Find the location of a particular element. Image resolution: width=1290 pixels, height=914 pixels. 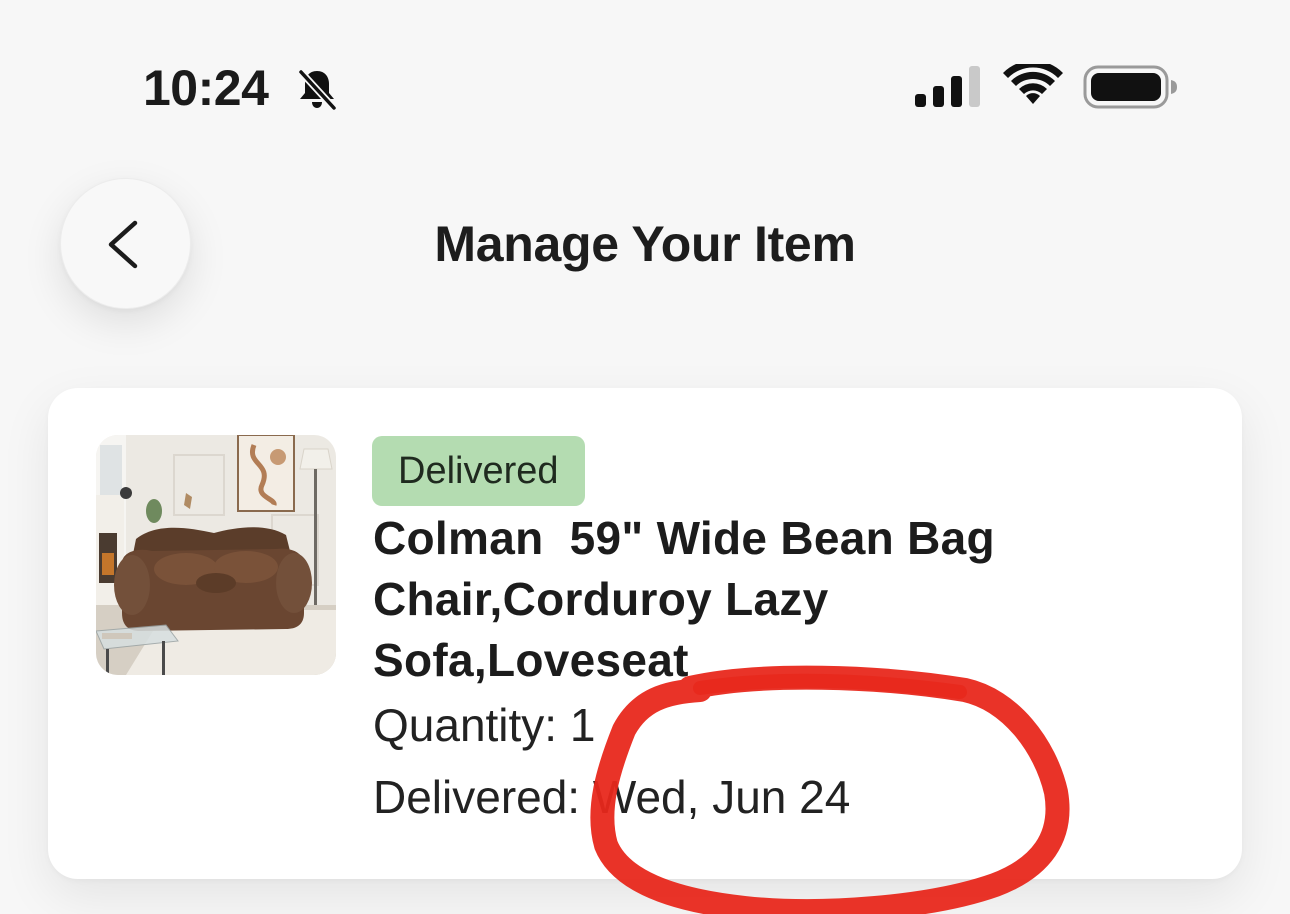

quantity-line: Quantity: 1 is located at coordinates (484, 725).